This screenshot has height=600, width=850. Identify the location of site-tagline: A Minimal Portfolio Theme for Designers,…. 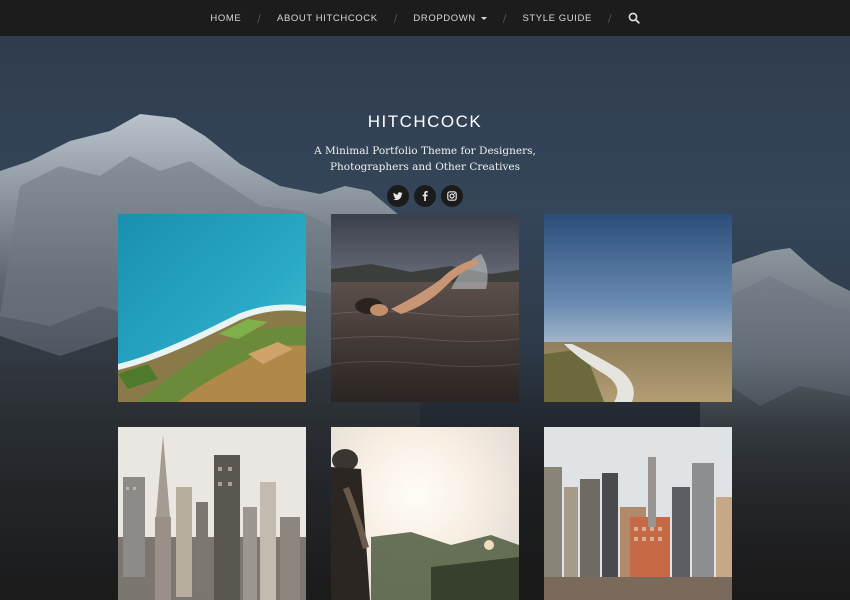
(425, 159).